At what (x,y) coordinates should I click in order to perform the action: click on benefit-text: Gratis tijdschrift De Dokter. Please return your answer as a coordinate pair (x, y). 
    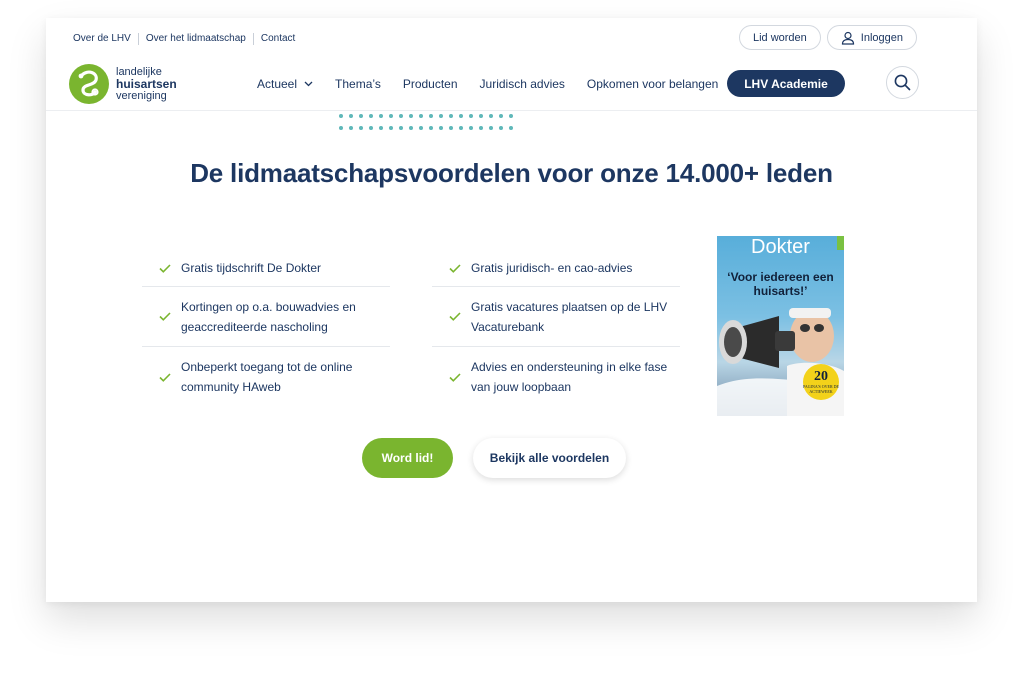
    Looking at the image, I should click on (251, 268).